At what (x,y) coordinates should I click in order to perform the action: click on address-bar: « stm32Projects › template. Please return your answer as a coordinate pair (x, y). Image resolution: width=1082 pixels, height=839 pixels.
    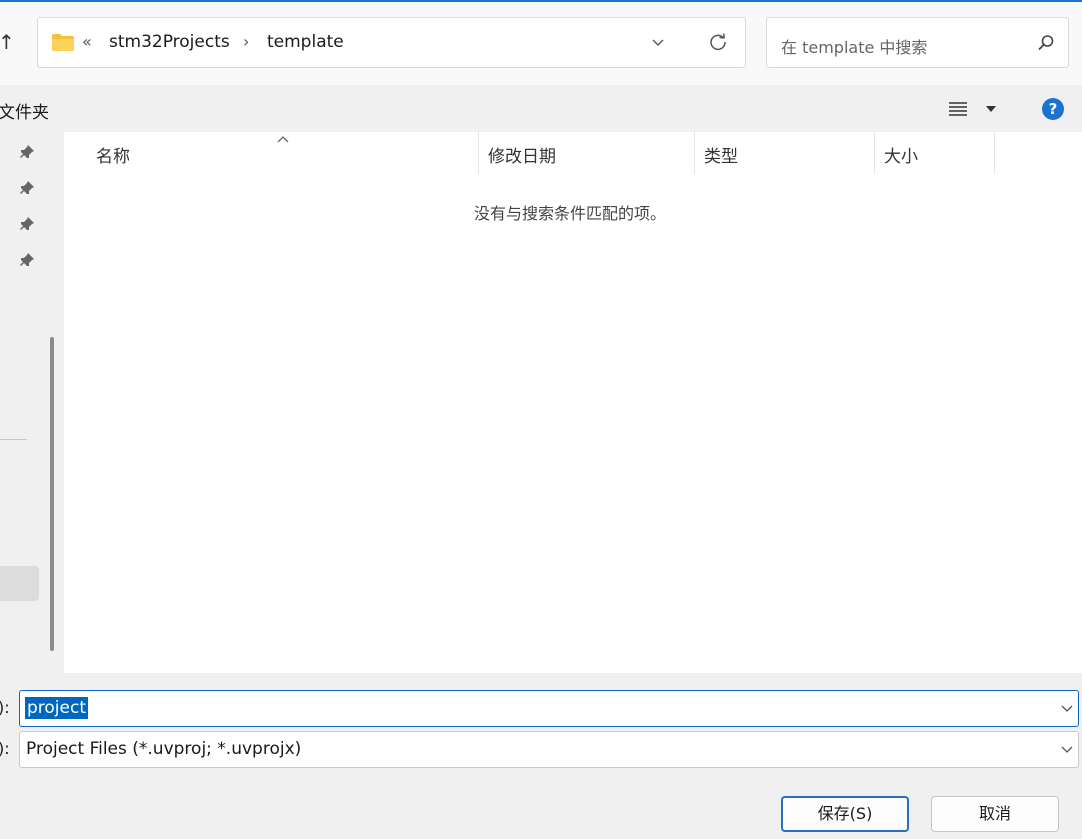
    Looking at the image, I should click on (391, 42).